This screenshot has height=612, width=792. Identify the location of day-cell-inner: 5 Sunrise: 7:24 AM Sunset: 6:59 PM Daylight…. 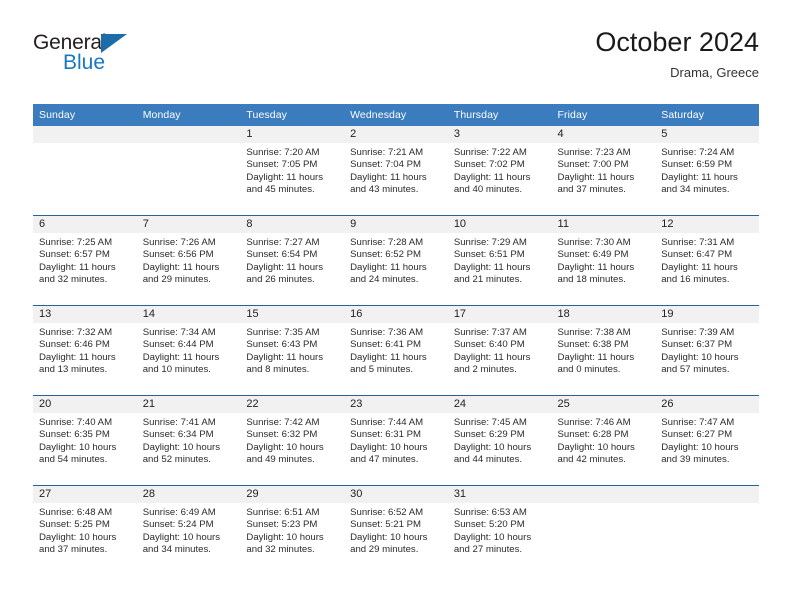
(707, 170).